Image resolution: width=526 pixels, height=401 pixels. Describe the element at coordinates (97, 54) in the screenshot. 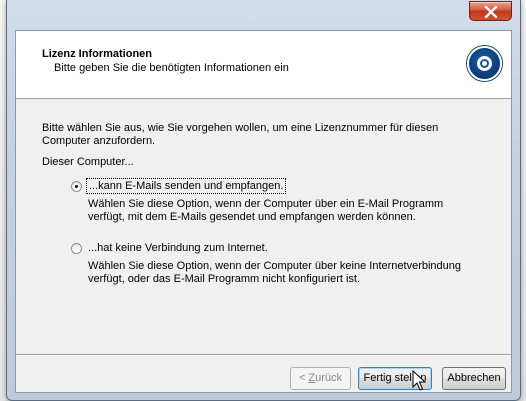

I see `header-title: Lizenz Informationen` at that location.